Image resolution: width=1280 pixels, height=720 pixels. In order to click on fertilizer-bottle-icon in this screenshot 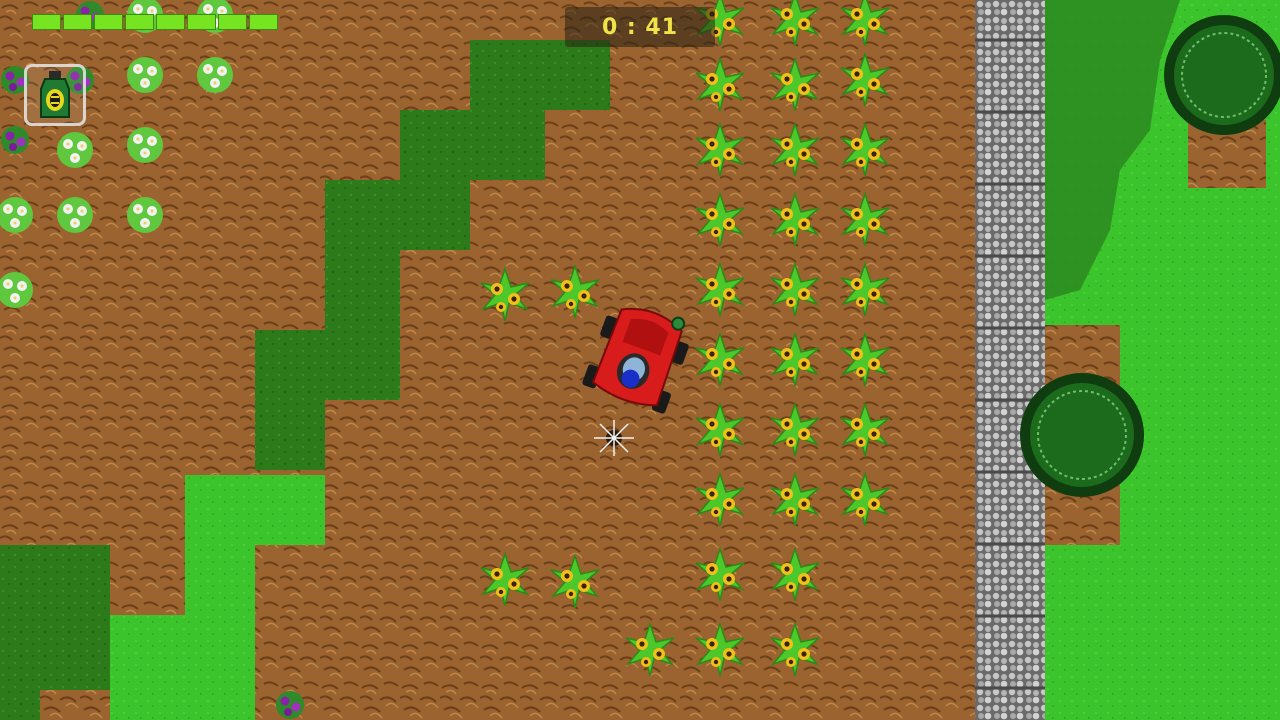, I will do `click(55, 94)`.